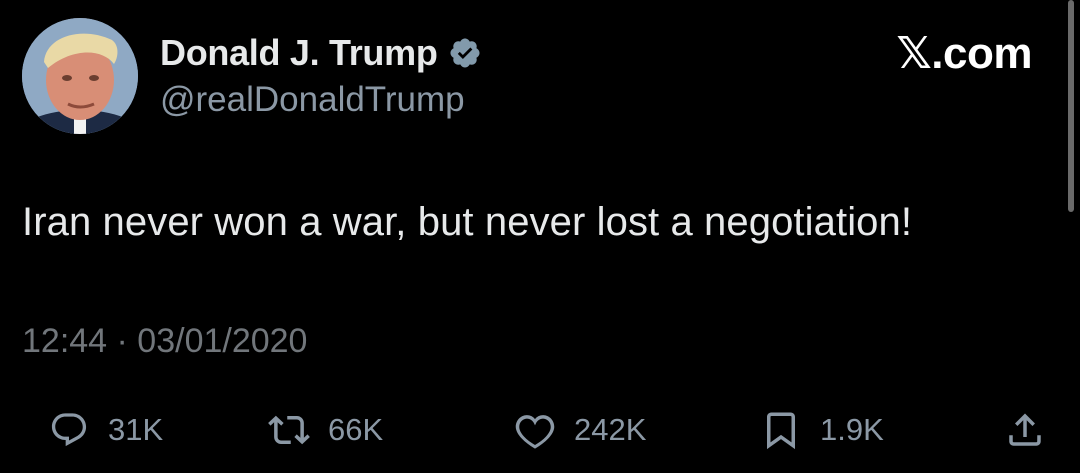 The image size is (1080, 473). What do you see at coordinates (164, 341) in the screenshot?
I see `tweet-timestamp: 12:44 · 03/01/2020` at bounding box center [164, 341].